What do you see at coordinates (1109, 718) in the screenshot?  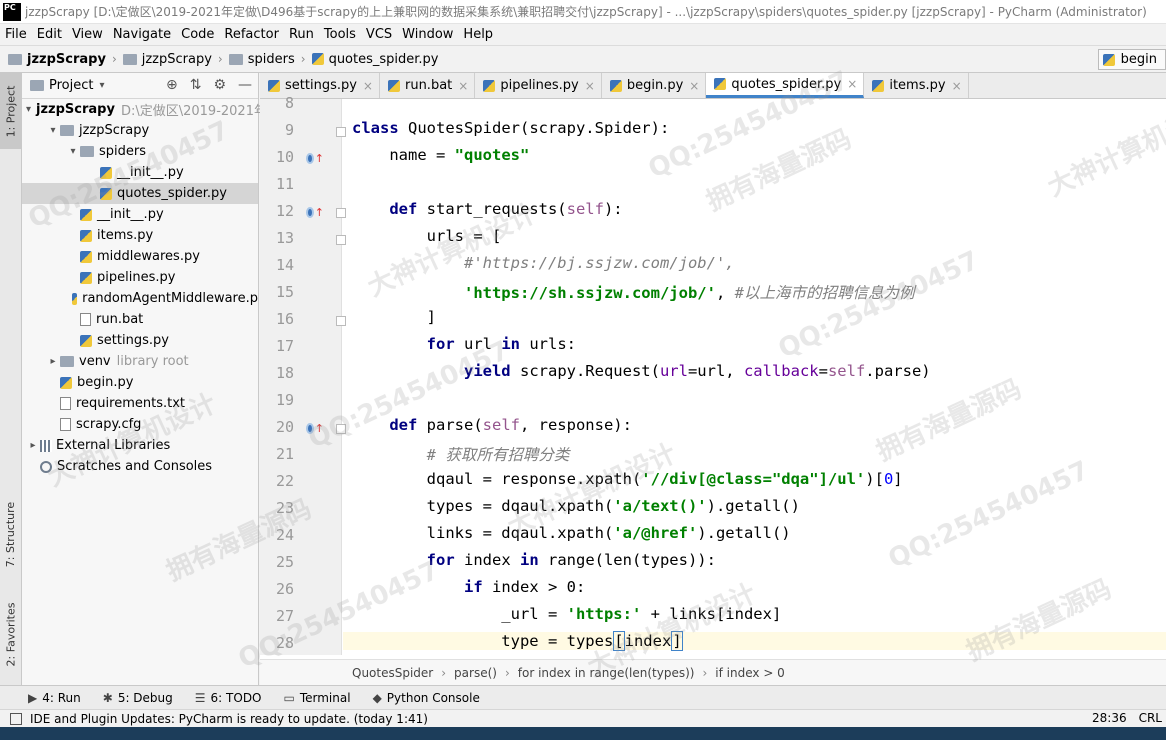 I see `caret-position: 28:36` at bounding box center [1109, 718].